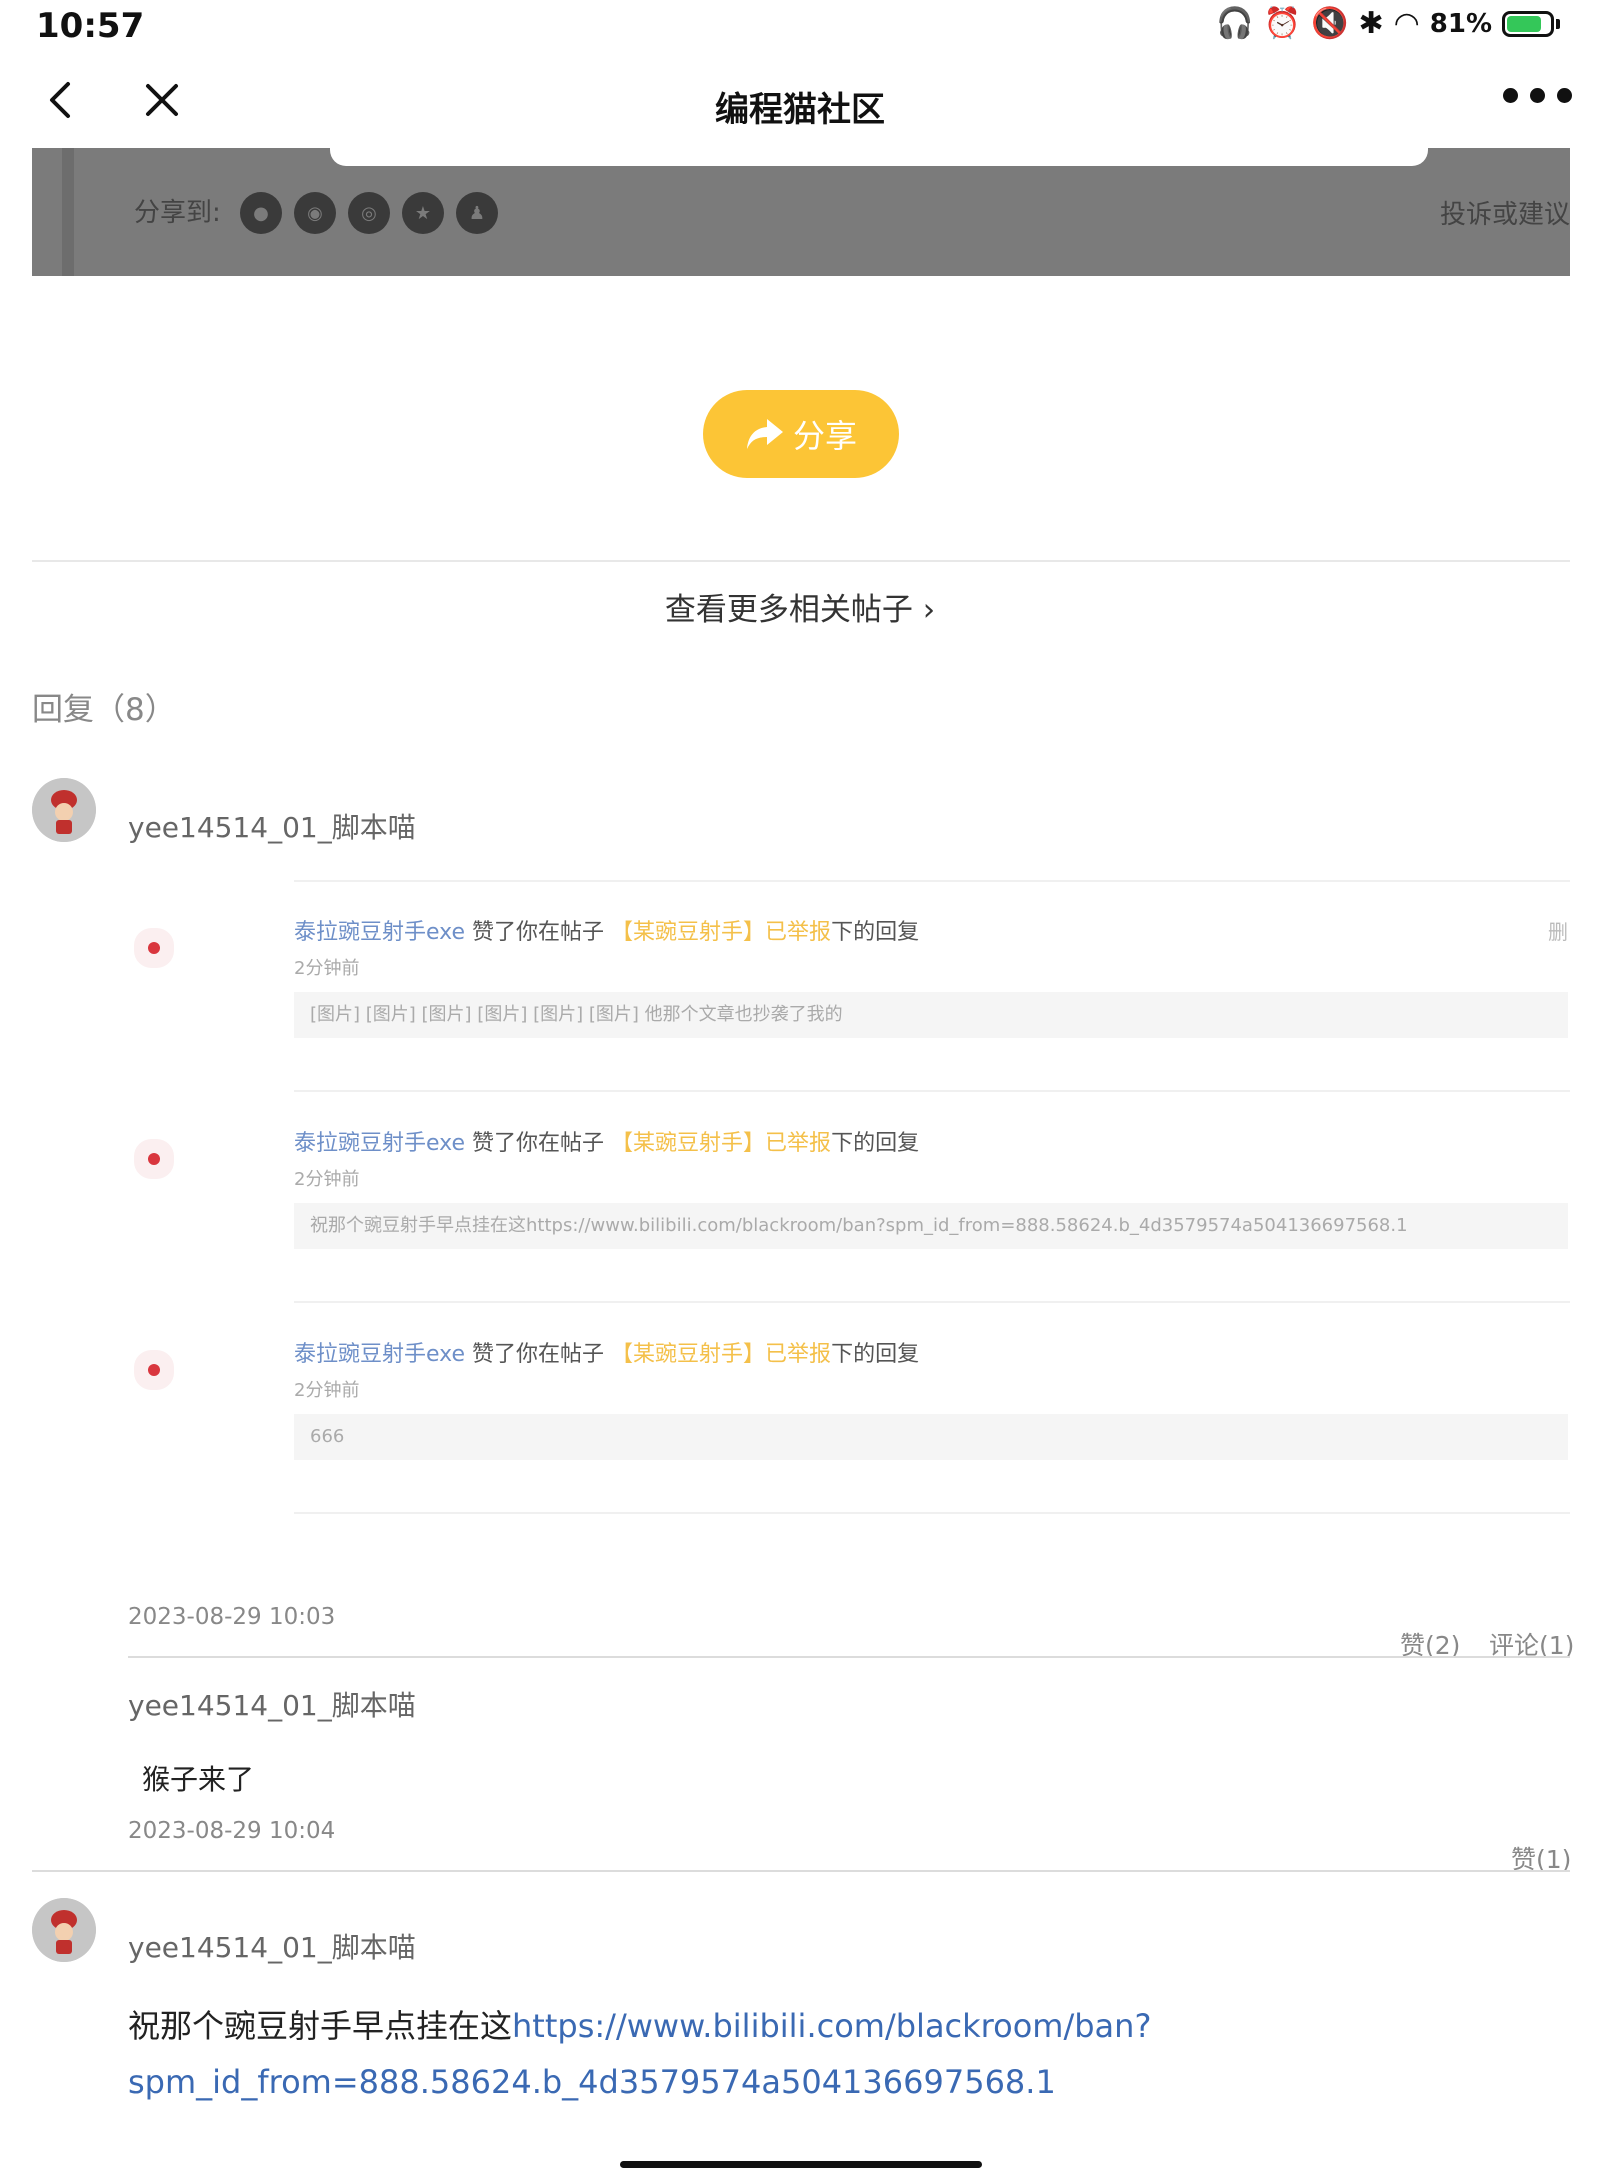 This screenshot has height=2176, width=1600. I want to click on headset-icon: 🎧, so click(1235, 23).